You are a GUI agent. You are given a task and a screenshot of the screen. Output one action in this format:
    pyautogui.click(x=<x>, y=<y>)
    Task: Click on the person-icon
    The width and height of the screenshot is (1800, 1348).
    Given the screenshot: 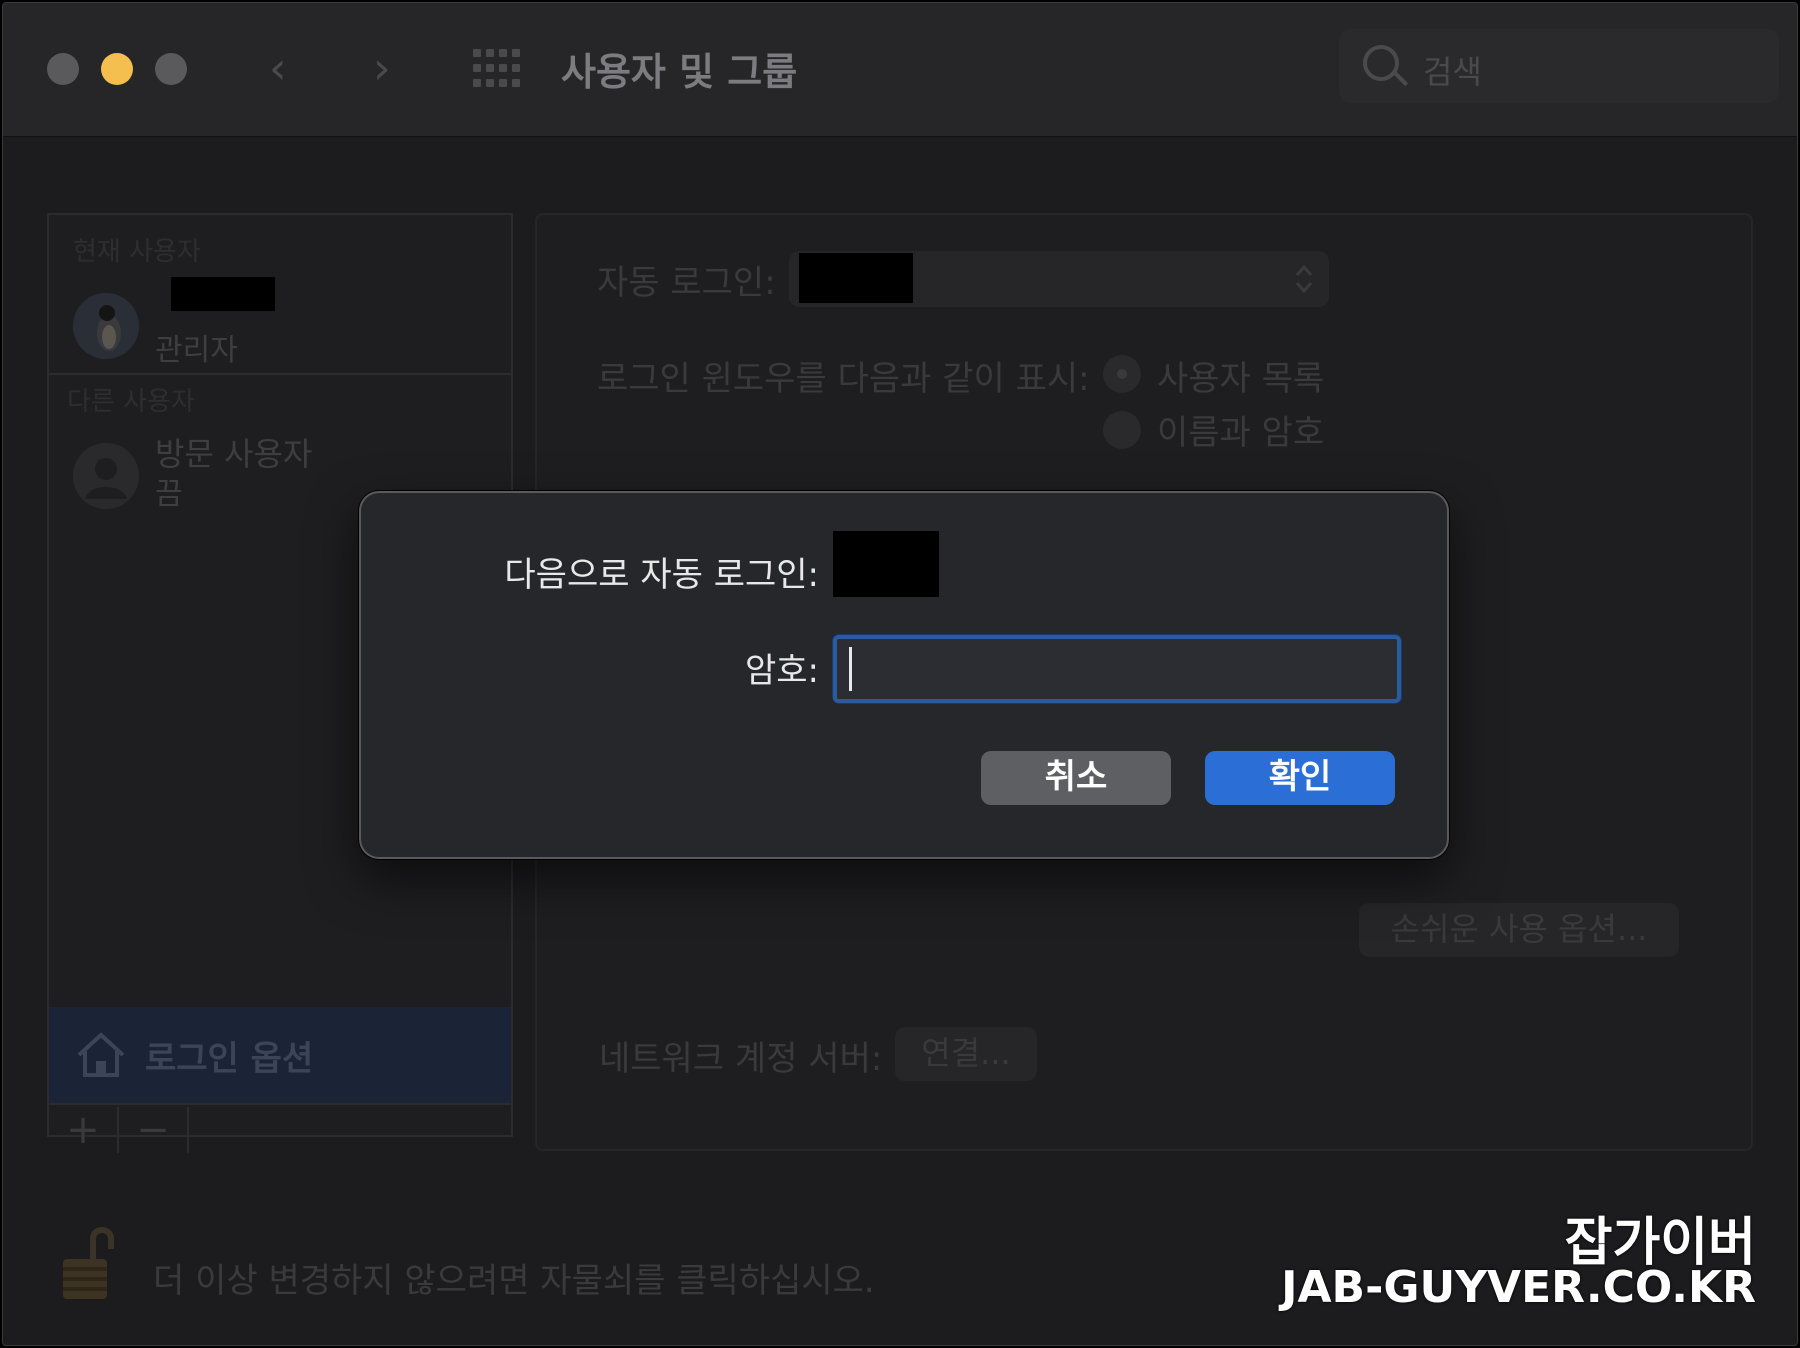 What is the action you would take?
    pyautogui.click(x=106, y=476)
    